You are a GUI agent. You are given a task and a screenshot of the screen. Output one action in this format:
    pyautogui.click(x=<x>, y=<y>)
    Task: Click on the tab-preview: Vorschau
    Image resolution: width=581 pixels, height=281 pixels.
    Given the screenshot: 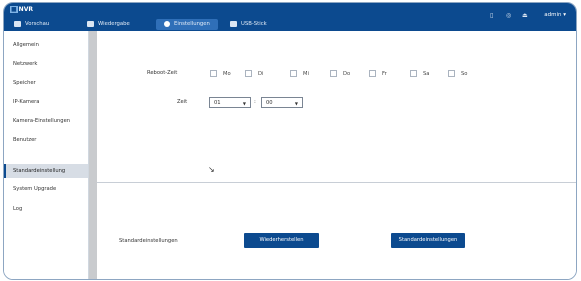 What is the action you would take?
    pyautogui.click(x=31, y=24)
    